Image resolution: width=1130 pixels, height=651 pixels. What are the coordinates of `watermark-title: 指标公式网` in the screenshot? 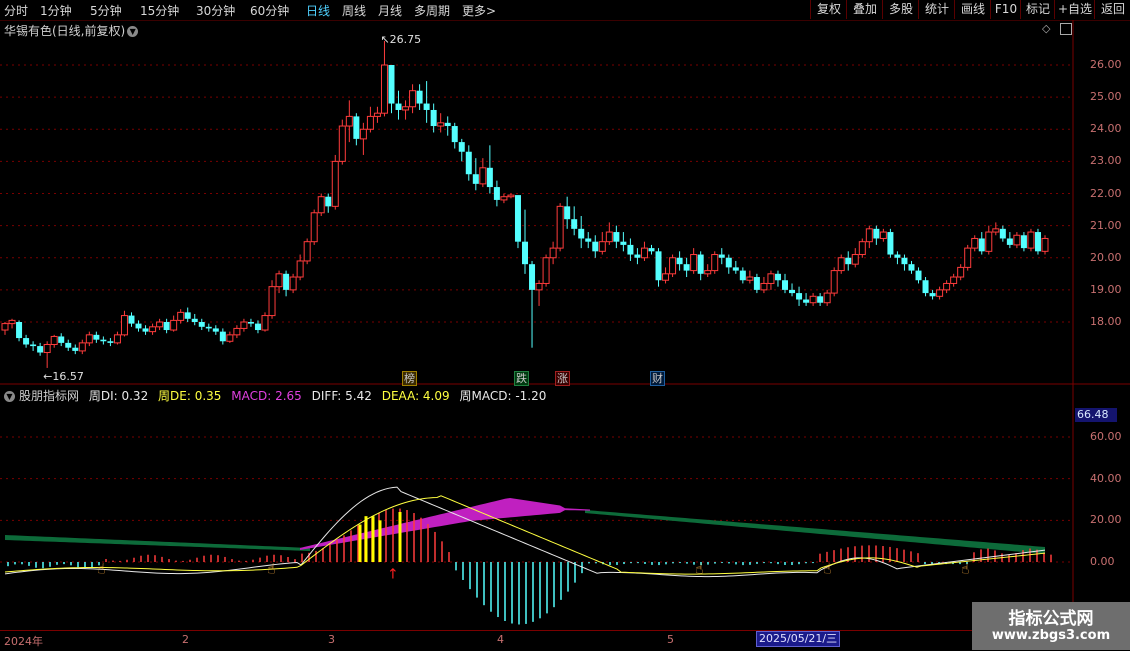 It's located at (1051, 619).